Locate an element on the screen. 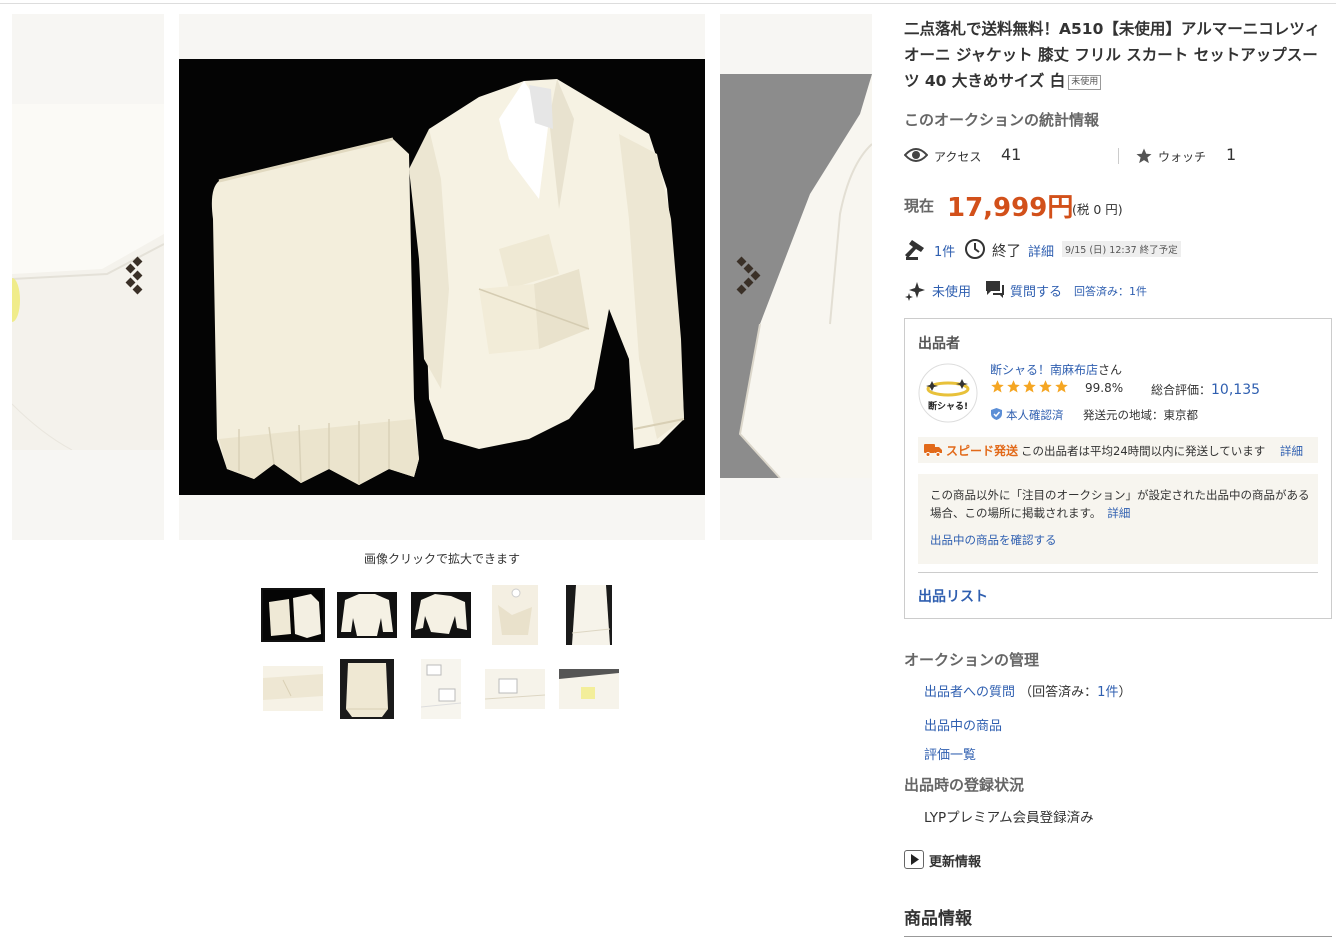 The image size is (1336, 942). manage-question-row: 出品者への質問 （回答済み：1件） is located at coordinates (1027, 690).